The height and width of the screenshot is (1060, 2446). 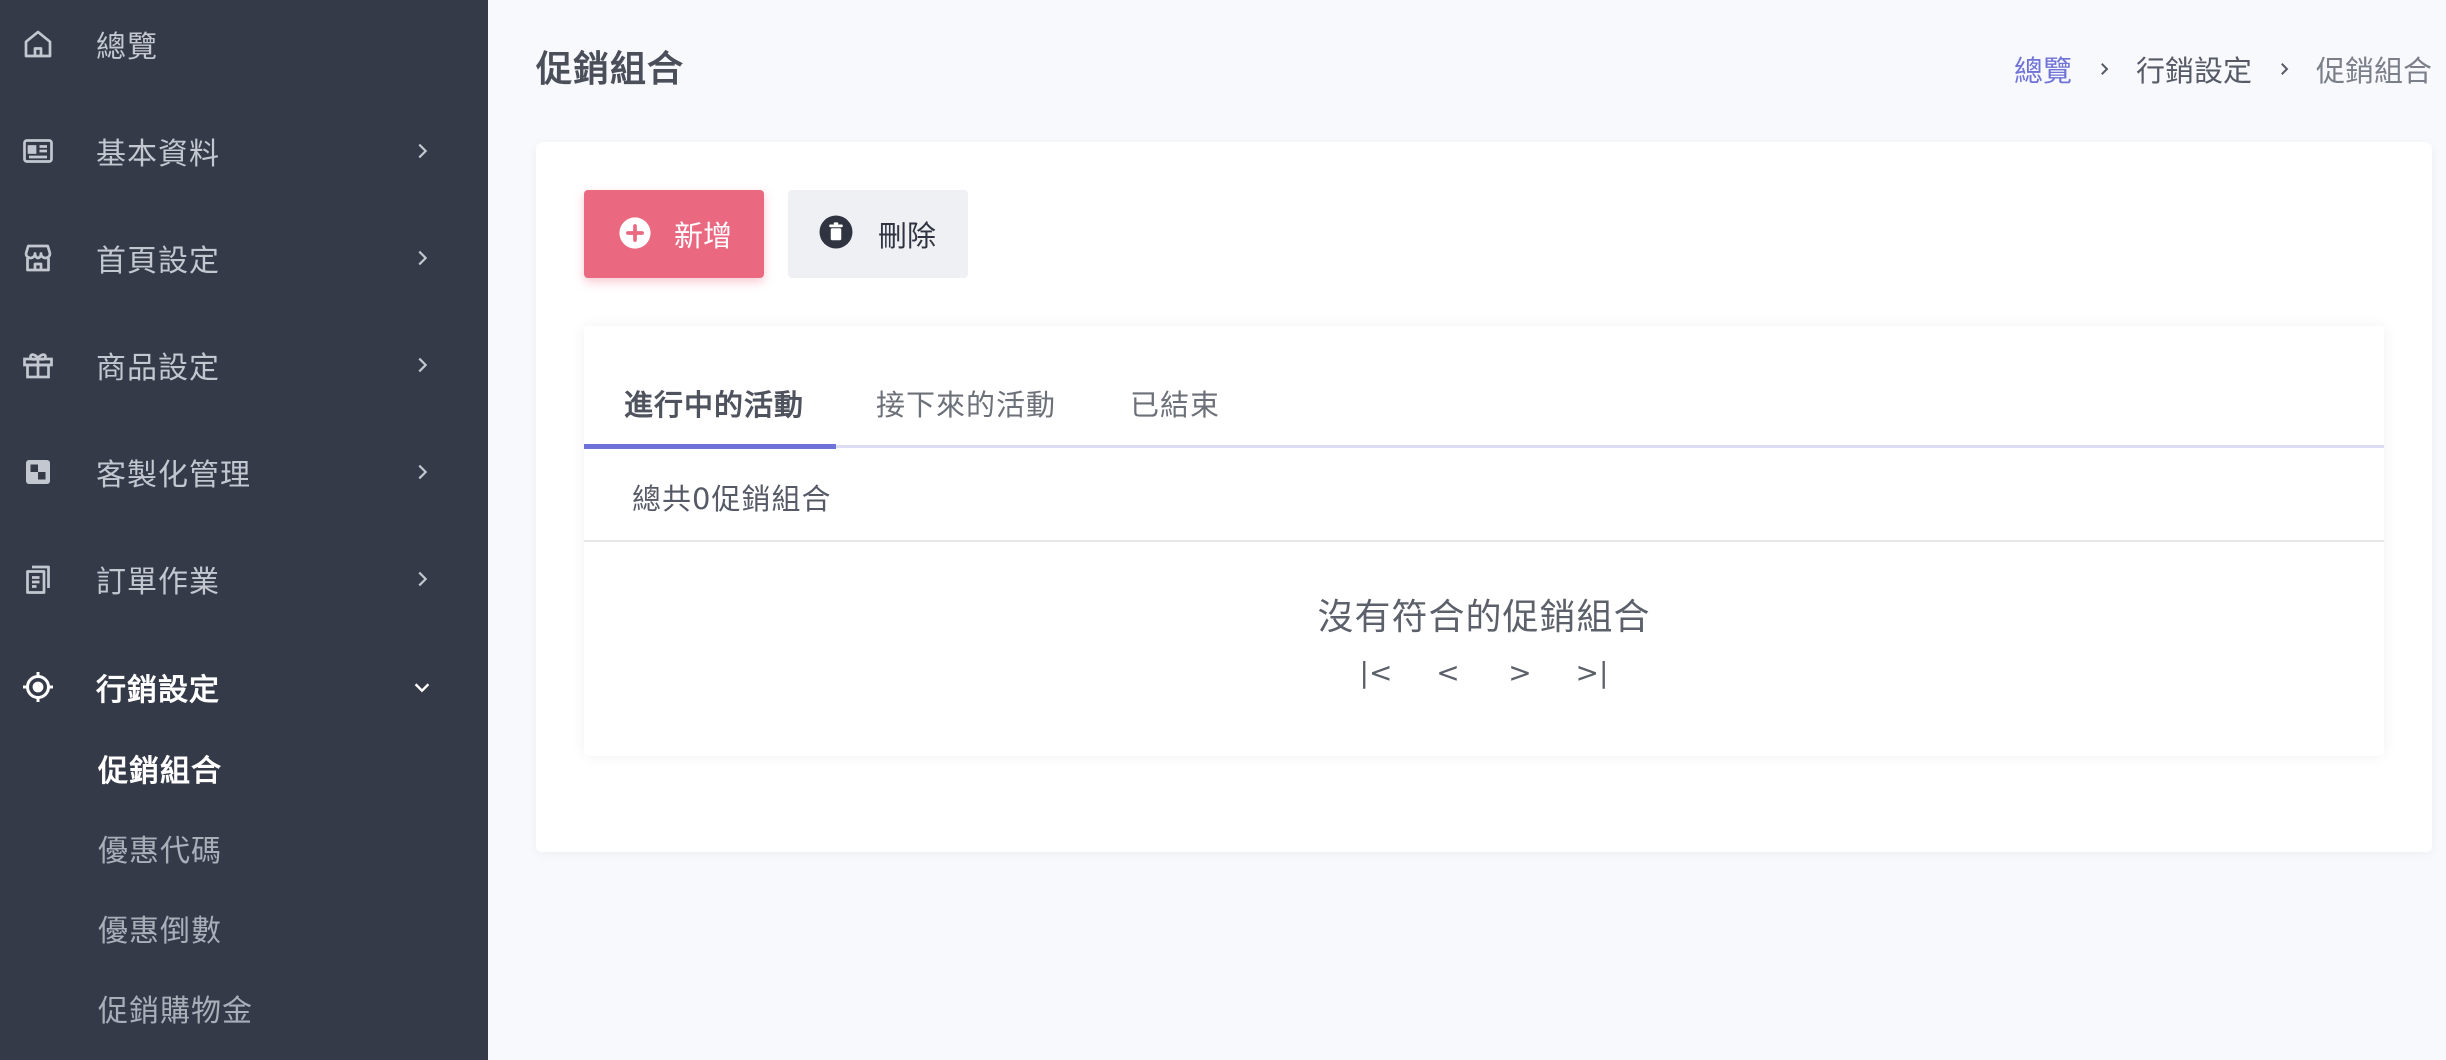 I want to click on home-icon, so click(x=38, y=44).